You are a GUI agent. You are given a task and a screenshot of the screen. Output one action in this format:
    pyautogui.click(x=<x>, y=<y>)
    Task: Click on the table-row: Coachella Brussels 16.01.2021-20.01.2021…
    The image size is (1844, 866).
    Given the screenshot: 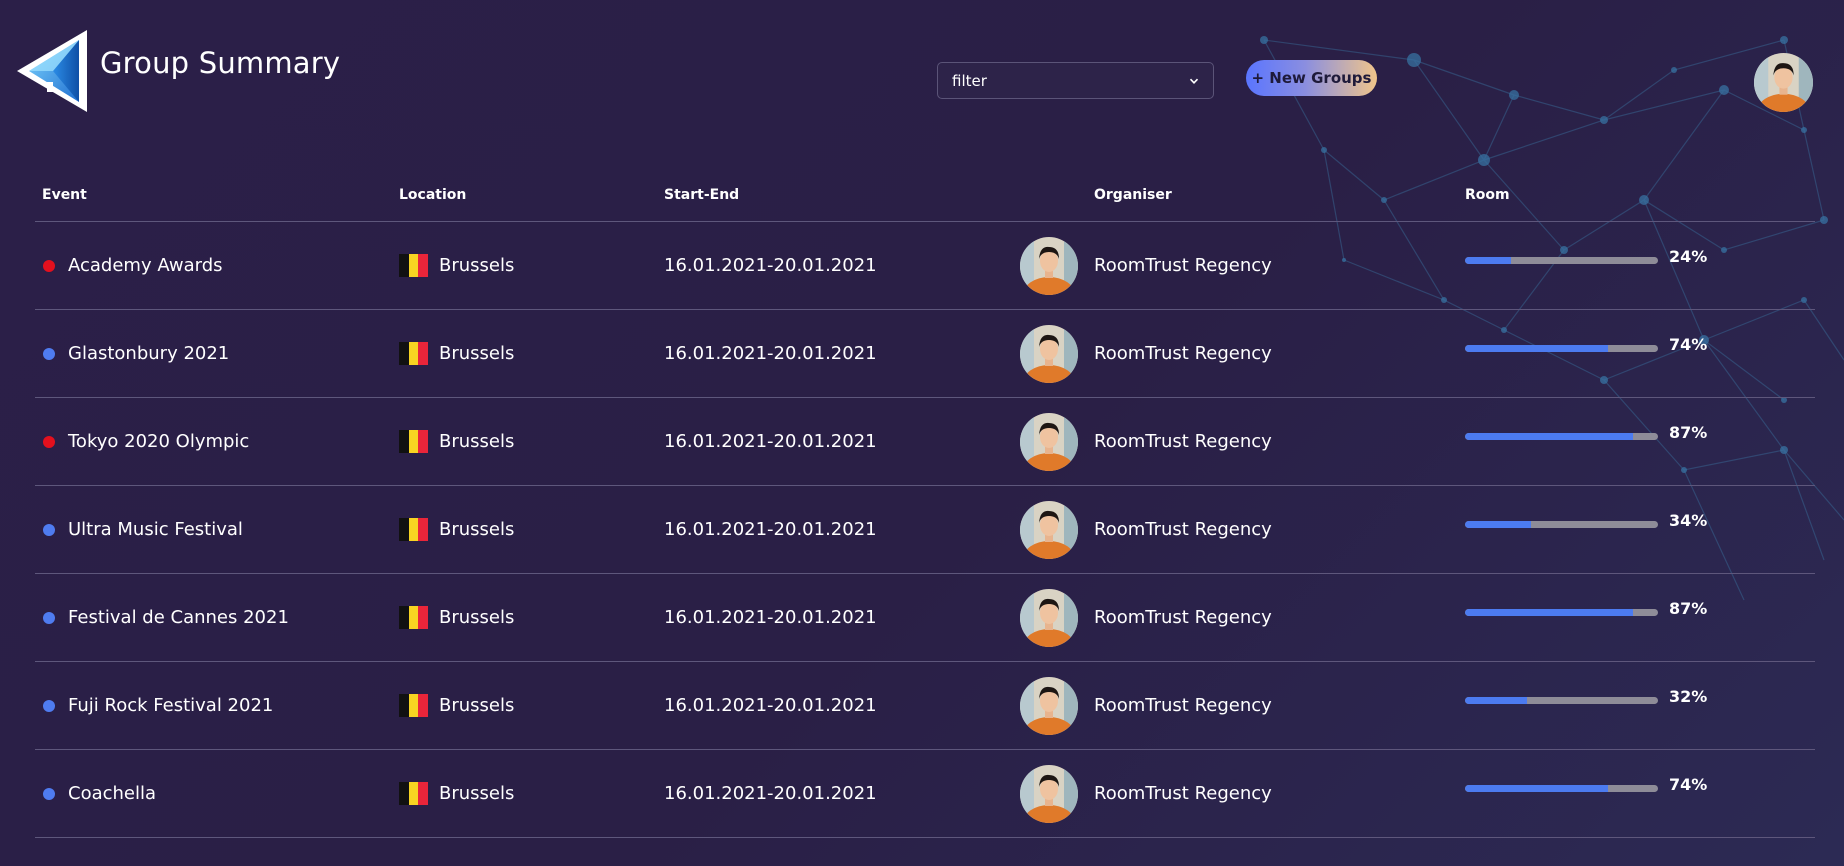 What is the action you would take?
    pyautogui.click(x=925, y=794)
    